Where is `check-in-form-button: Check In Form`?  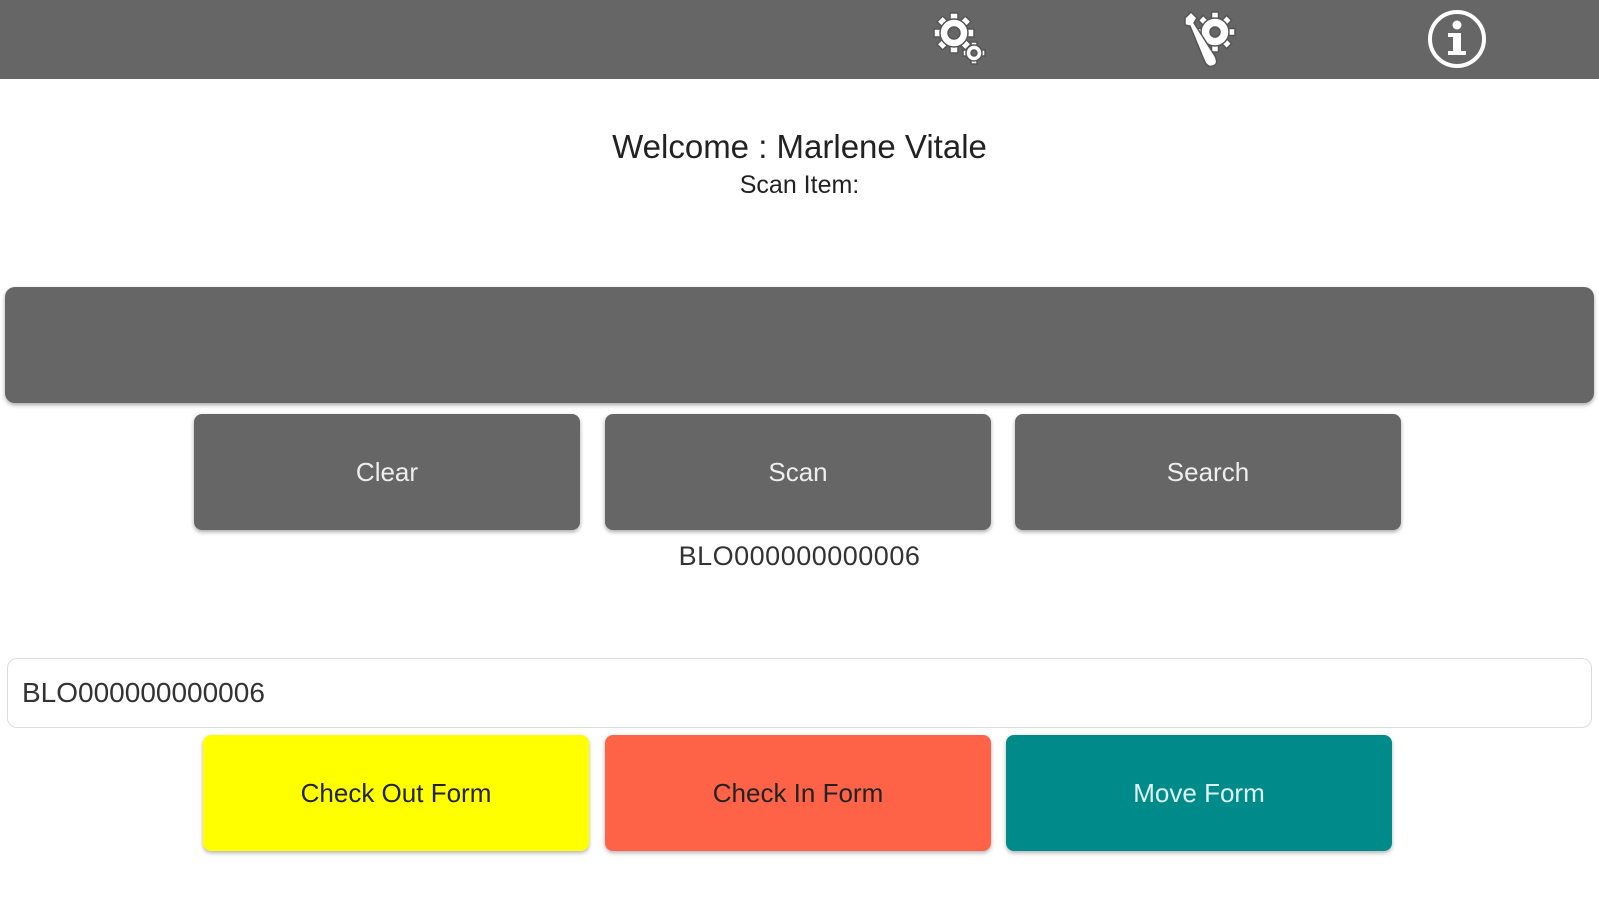
check-in-form-button: Check In Form is located at coordinates (798, 793).